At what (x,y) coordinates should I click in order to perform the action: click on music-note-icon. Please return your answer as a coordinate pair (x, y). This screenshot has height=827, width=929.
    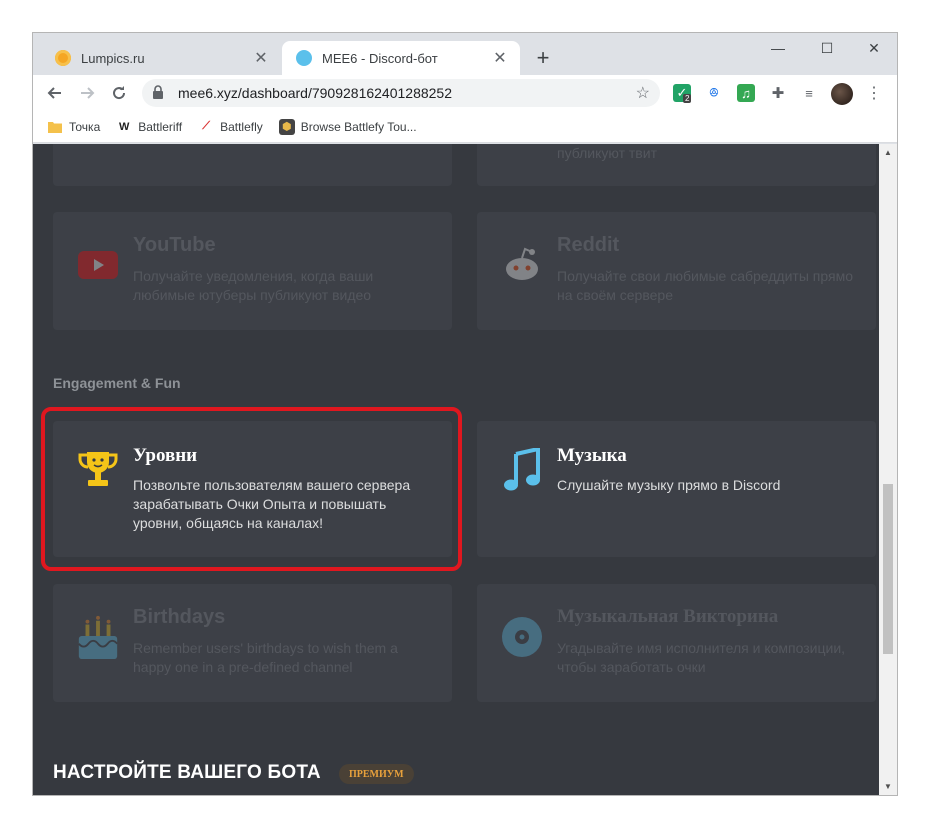
    Looking at the image, I should click on (522, 470).